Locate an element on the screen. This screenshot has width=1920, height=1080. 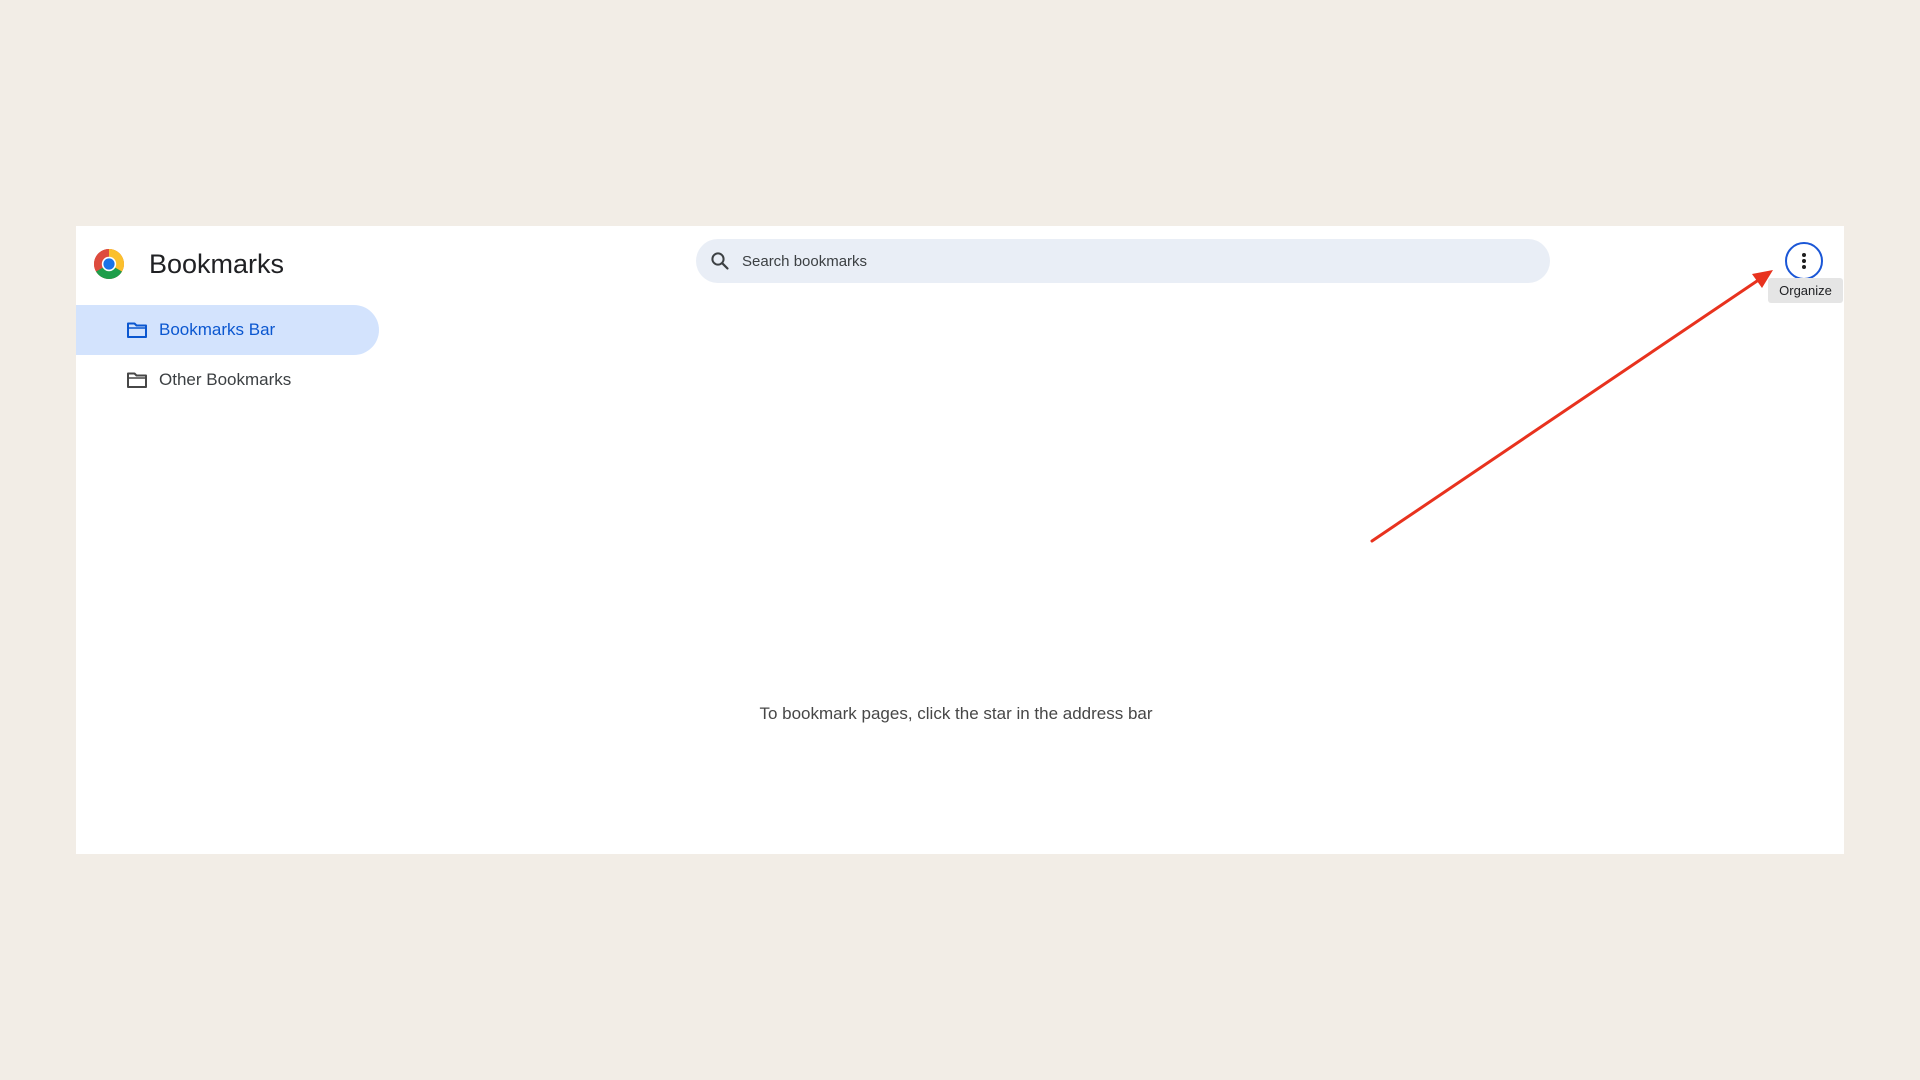
search-input is located at coordinates (1122, 261).